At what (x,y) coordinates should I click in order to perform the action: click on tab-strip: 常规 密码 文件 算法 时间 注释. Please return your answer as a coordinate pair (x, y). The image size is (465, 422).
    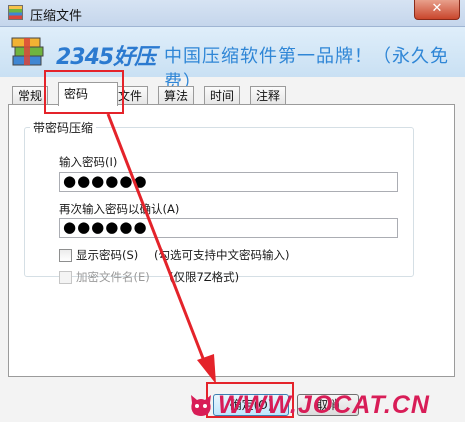
    Looking at the image, I should click on (232, 94).